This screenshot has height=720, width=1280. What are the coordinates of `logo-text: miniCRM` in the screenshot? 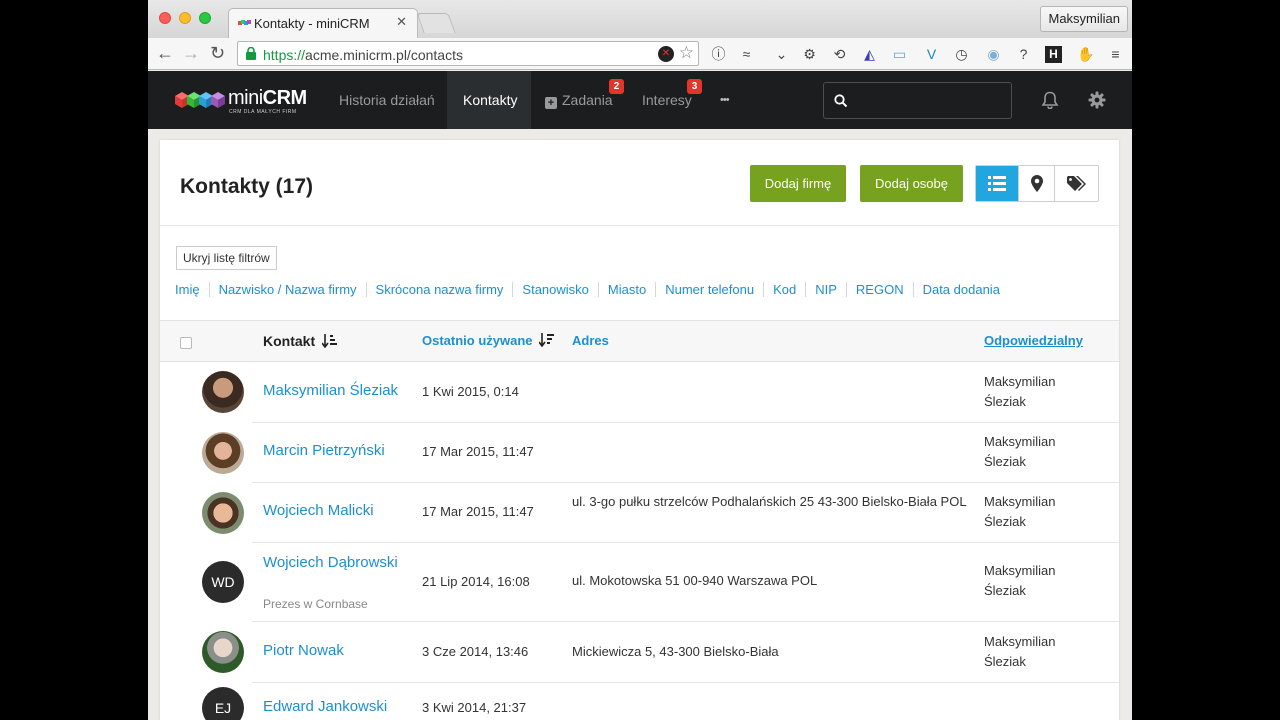 It's located at (267, 98).